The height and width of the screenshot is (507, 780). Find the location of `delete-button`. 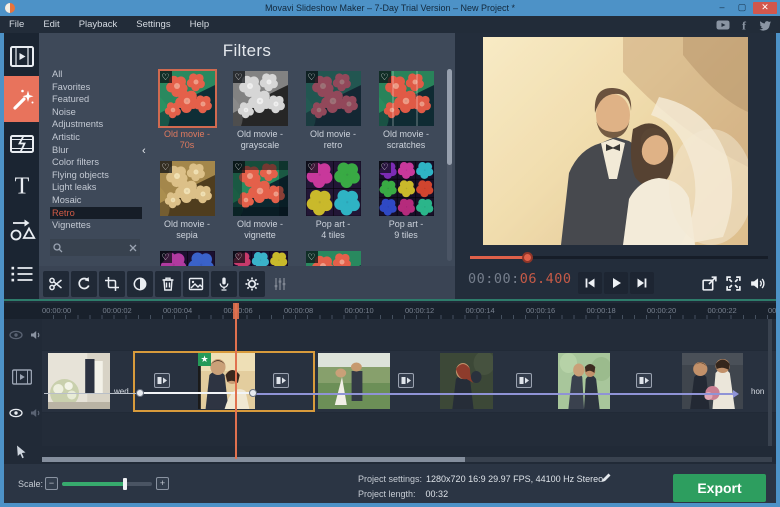

delete-button is located at coordinates (168, 283).